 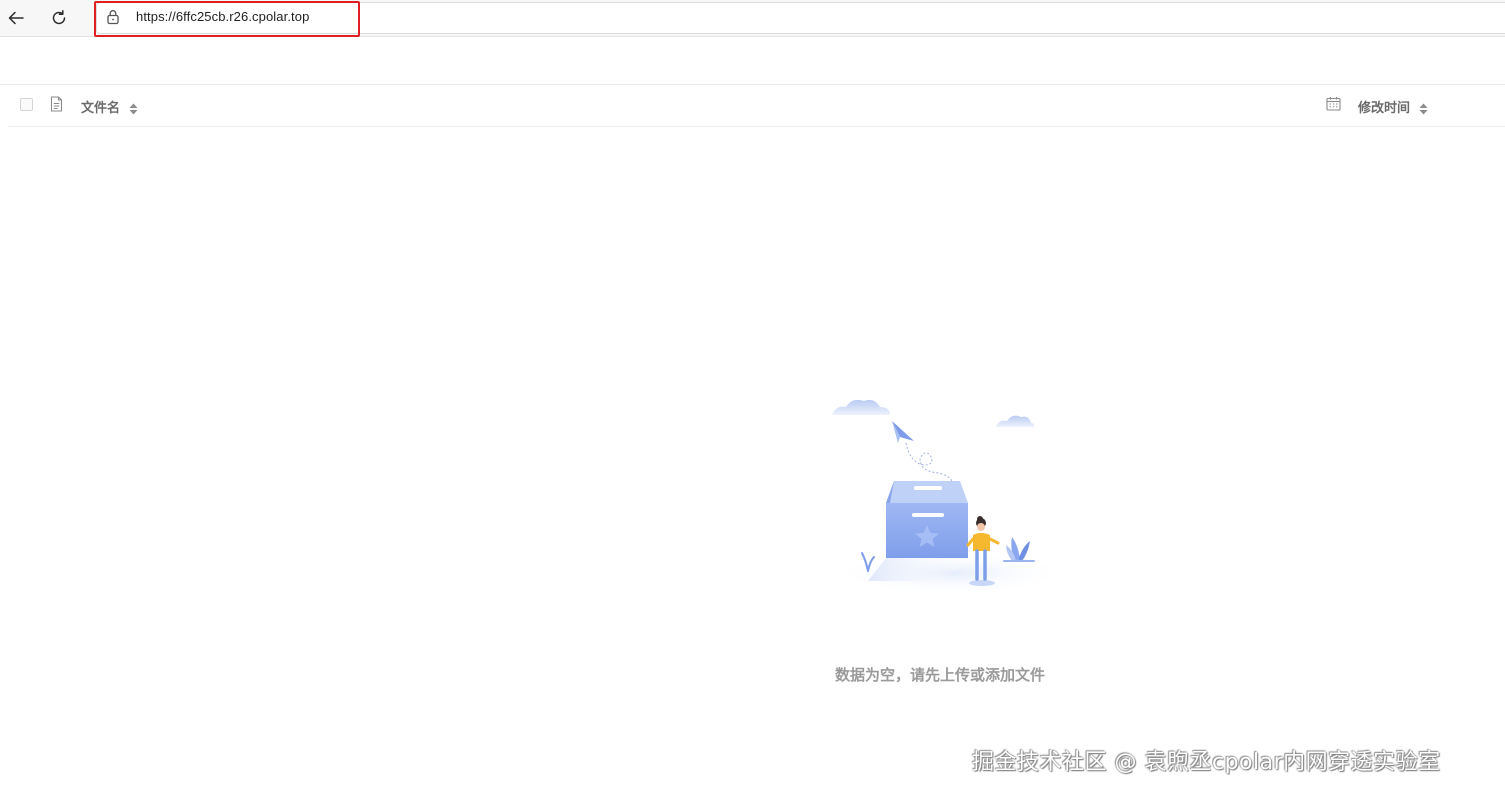 I want to click on empty-state-message: 数据为空，请先上传或添加文件, so click(x=940, y=675).